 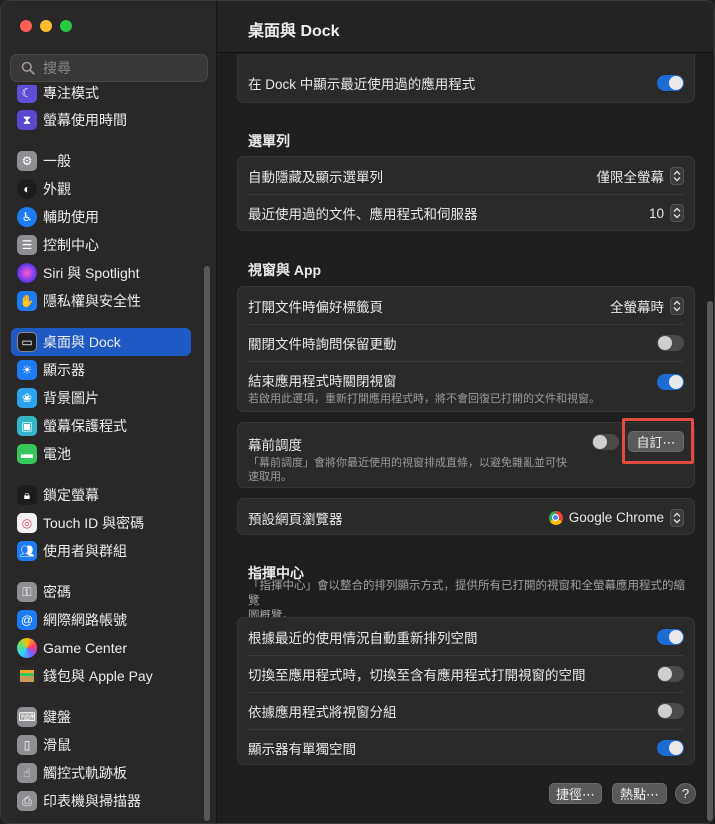 I want to click on rearrange-spaces-label: 根據最近的使用情況自動重新排列空間, so click(x=363, y=638).